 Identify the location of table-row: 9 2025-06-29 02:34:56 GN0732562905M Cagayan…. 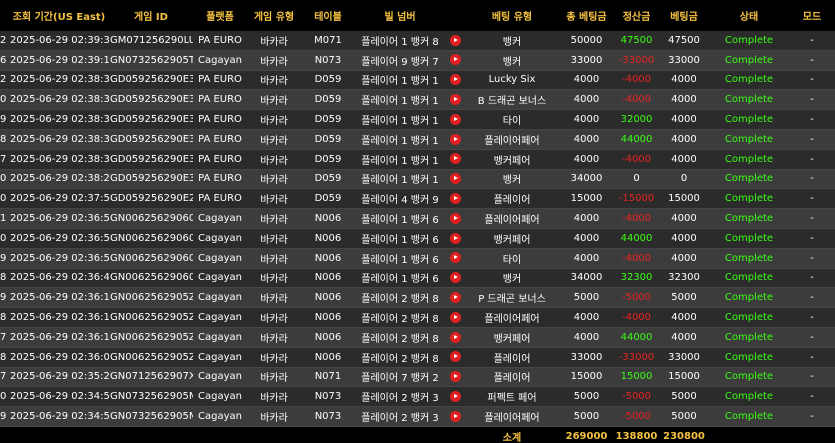
(417, 416).